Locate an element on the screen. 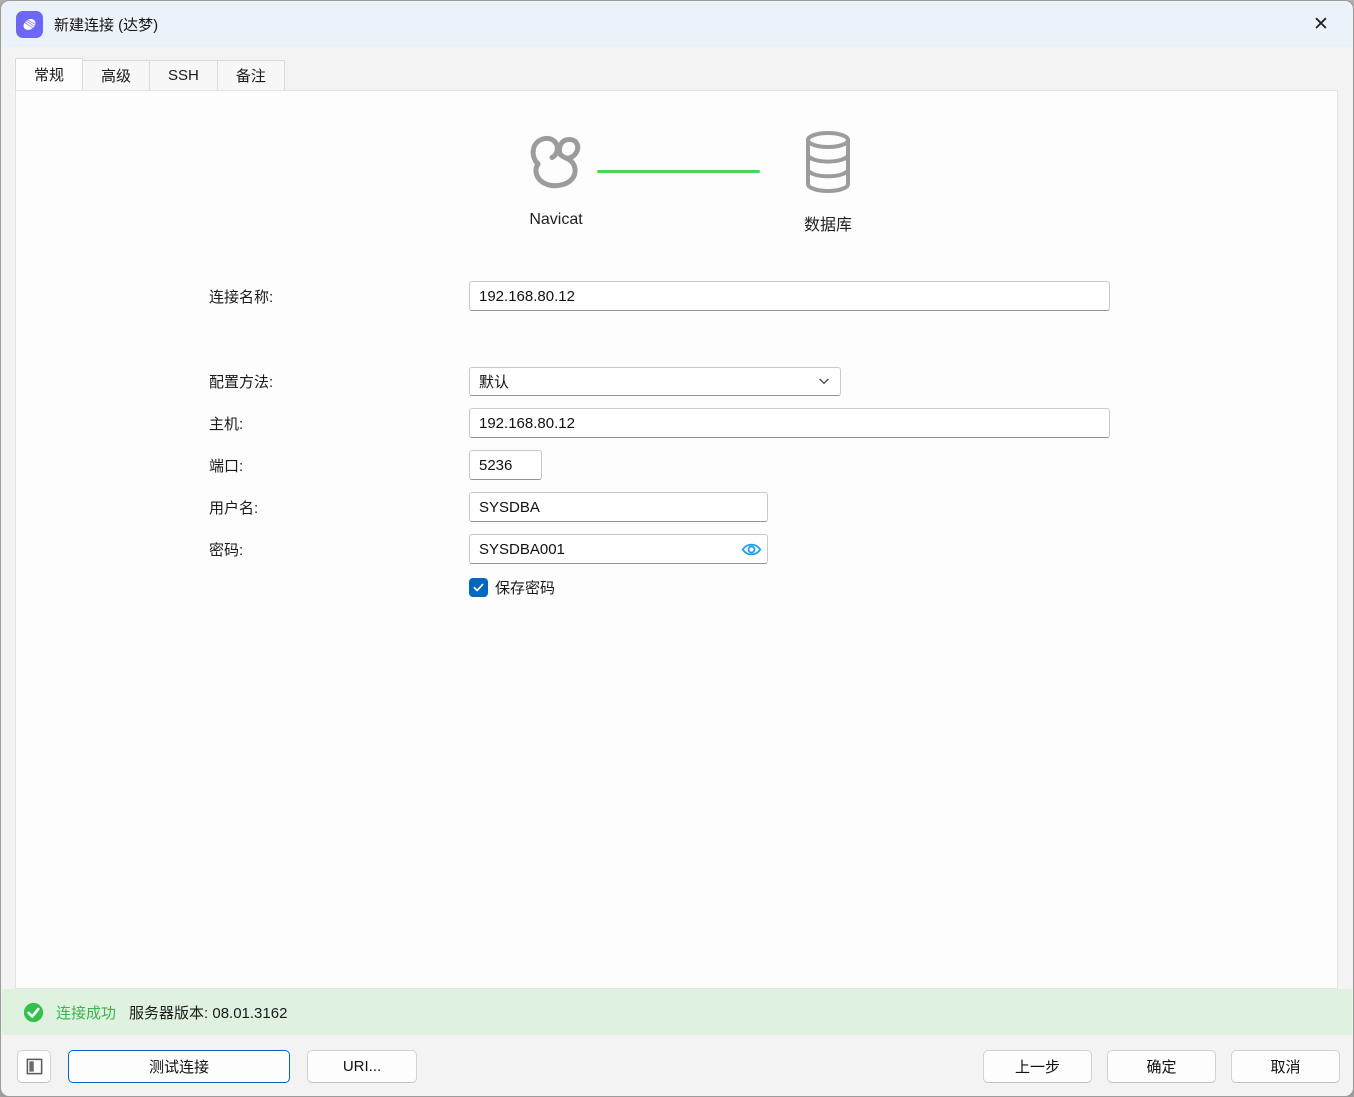 The width and height of the screenshot is (1354, 1097). password-input is located at coordinates (618, 549).